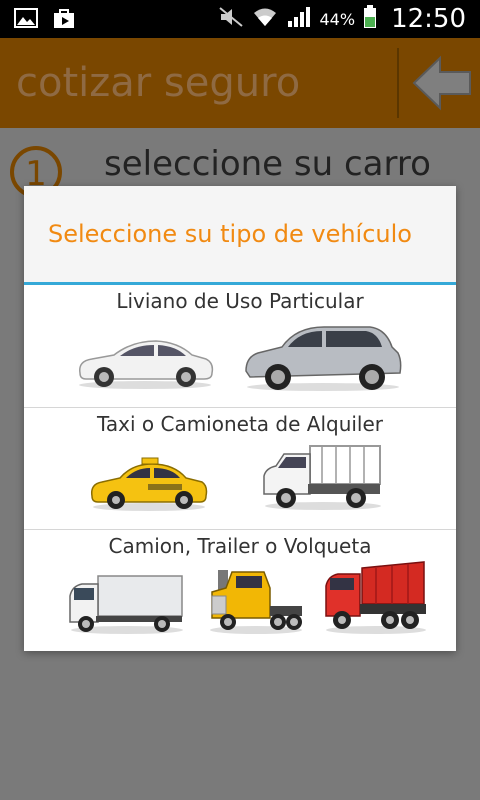 The image size is (480, 800). I want to click on back-button, so click(442, 83).